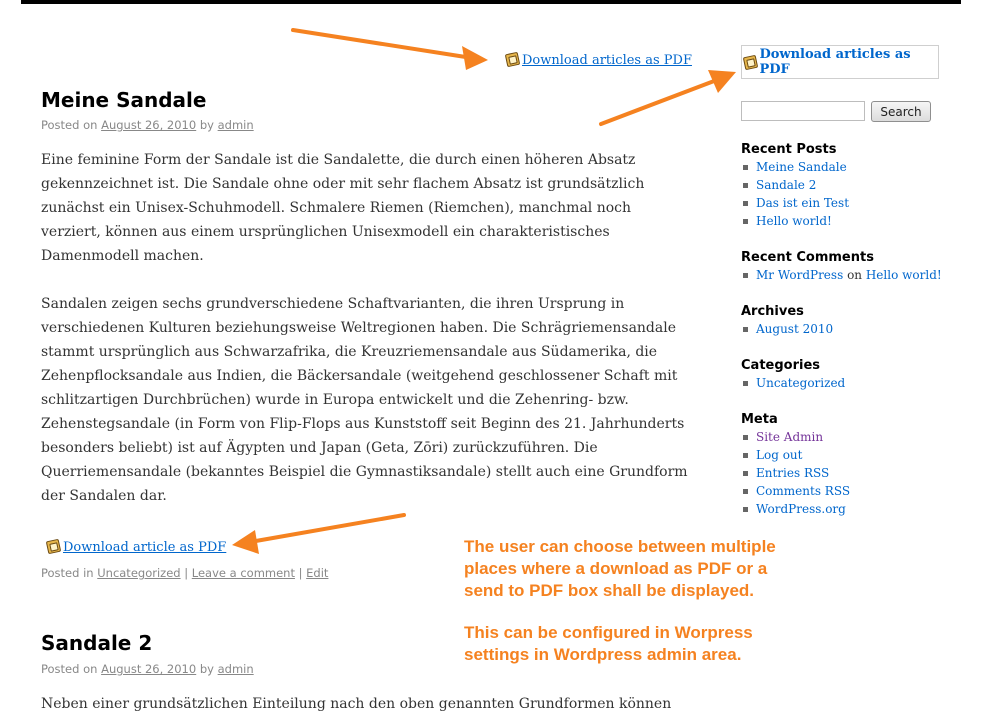 This screenshot has width=981, height=716. I want to click on list-item: Log out, so click(795, 455).